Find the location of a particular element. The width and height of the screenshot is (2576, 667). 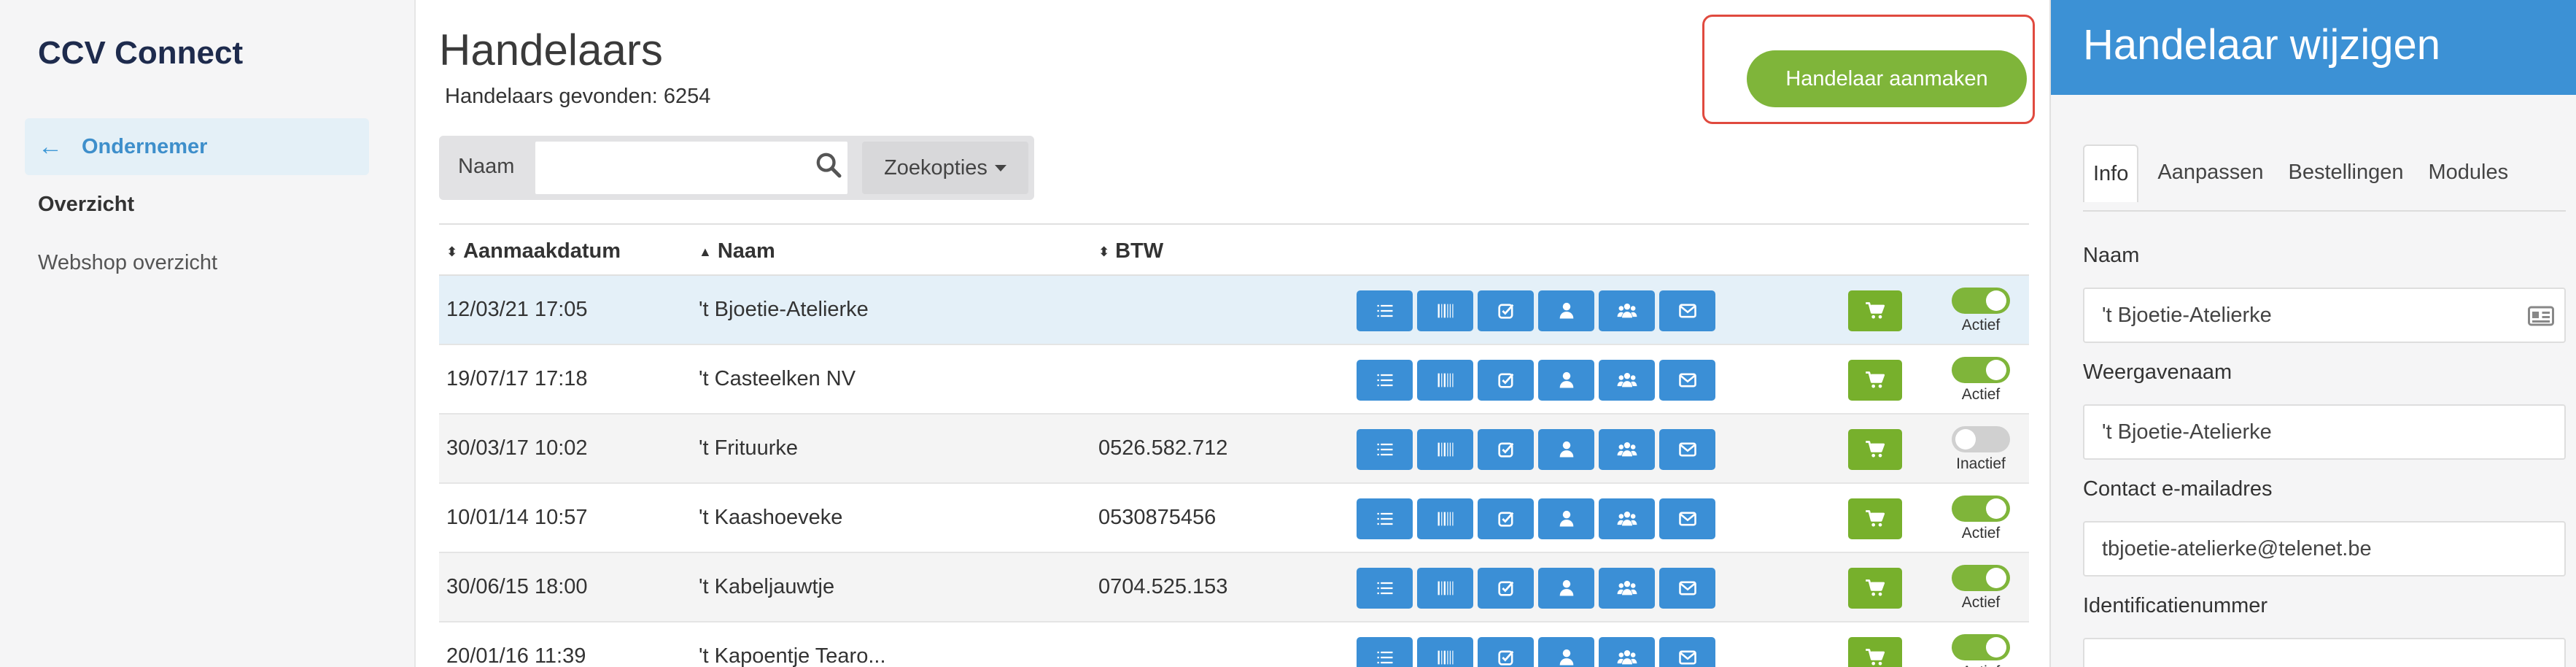

field-label-identificatienummer: Identificatienummer is located at coordinates (2175, 605).